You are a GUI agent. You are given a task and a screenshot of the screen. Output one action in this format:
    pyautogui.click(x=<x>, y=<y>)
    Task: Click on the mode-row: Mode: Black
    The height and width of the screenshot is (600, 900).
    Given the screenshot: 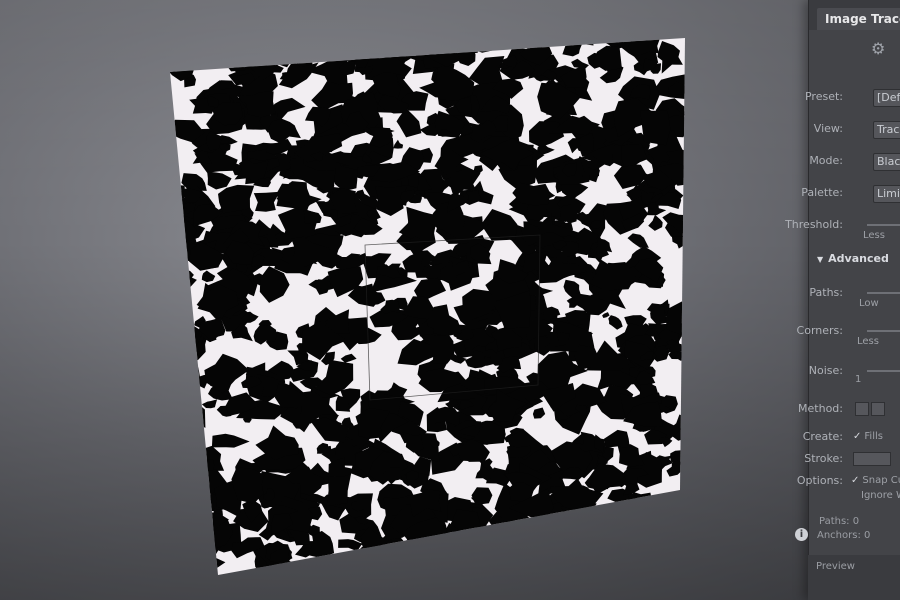 What is the action you would take?
    pyautogui.click(x=854, y=161)
    